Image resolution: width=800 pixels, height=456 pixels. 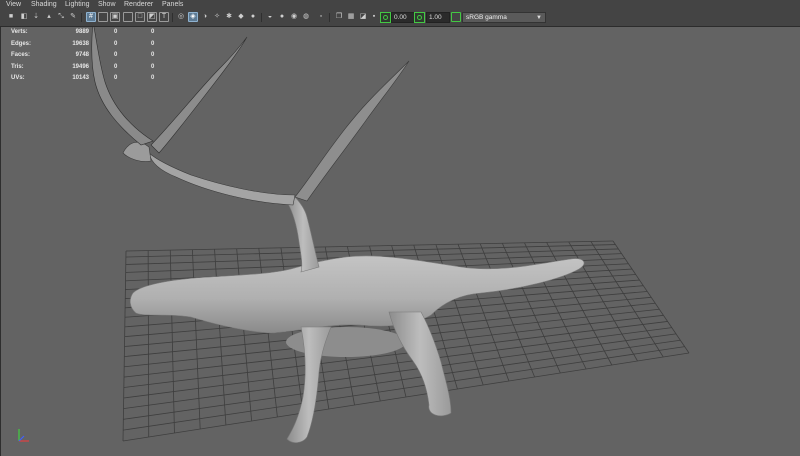 I want to click on wireframe-on-shaded-icon: ✧, so click(x=217, y=17).